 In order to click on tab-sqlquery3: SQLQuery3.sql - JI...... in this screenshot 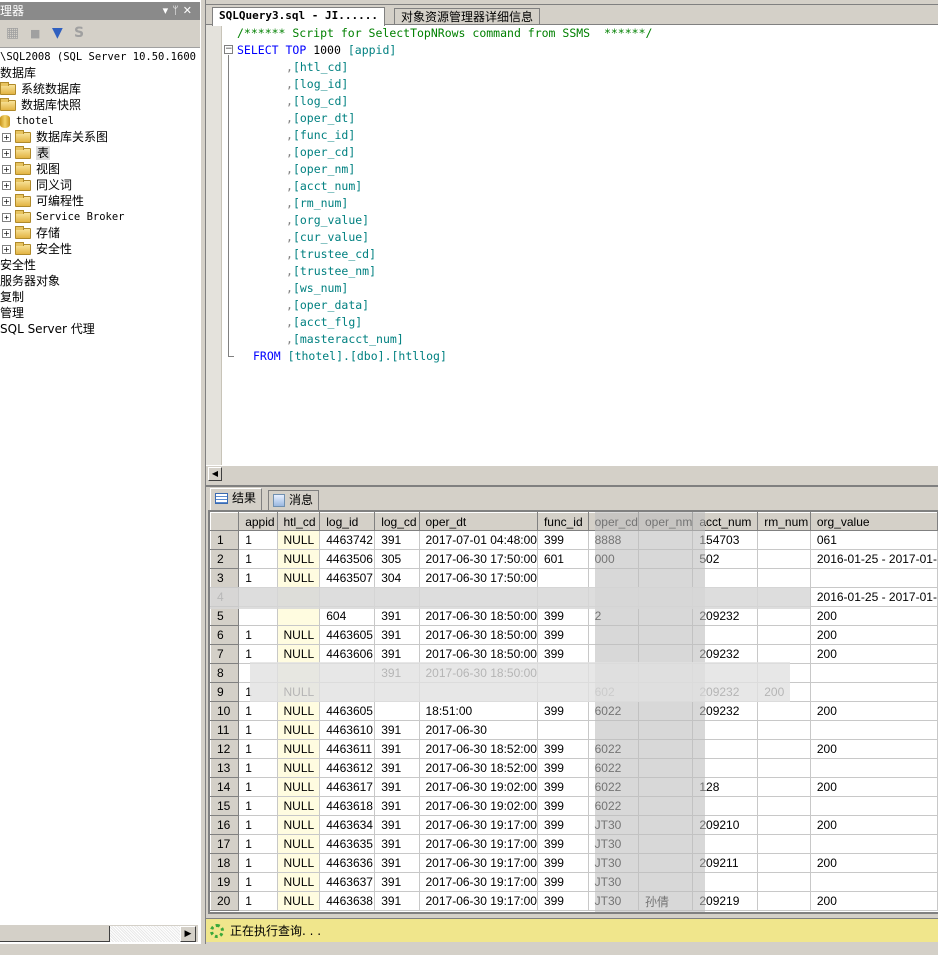, I will do `click(298, 16)`.